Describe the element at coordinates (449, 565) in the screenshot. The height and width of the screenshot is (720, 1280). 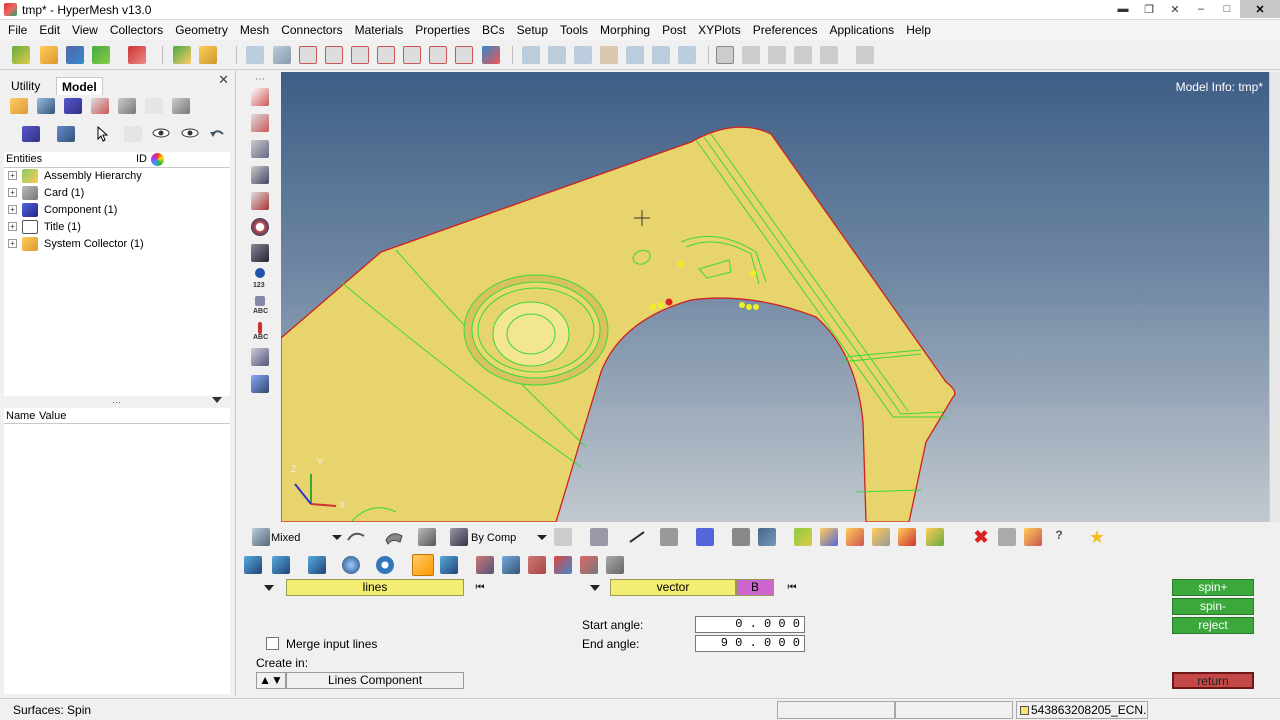
I see `surface-drag-icon` at that location.